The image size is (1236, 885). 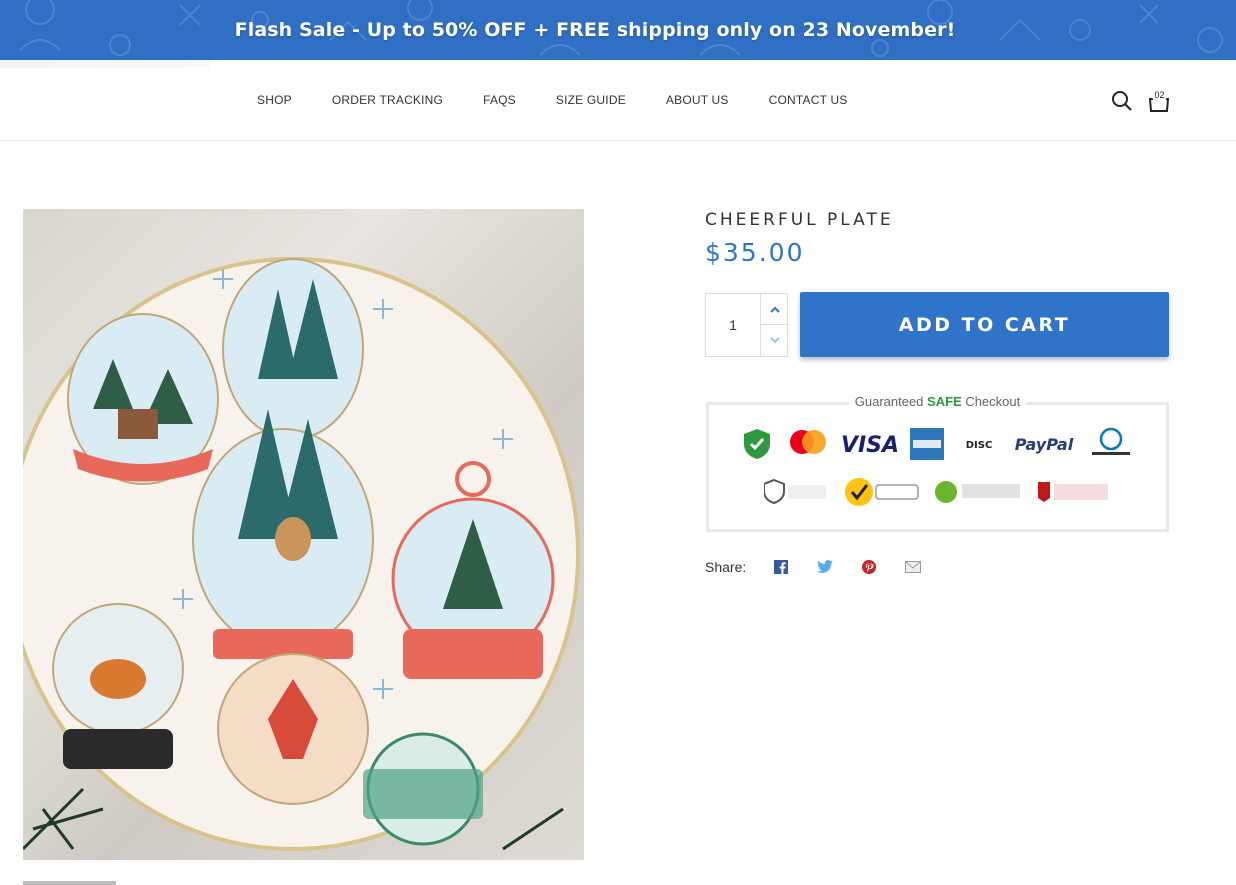 What do you see at coordinates (105, 64) in the screenshot?
I see `logo` at bounding box center [105, 64].